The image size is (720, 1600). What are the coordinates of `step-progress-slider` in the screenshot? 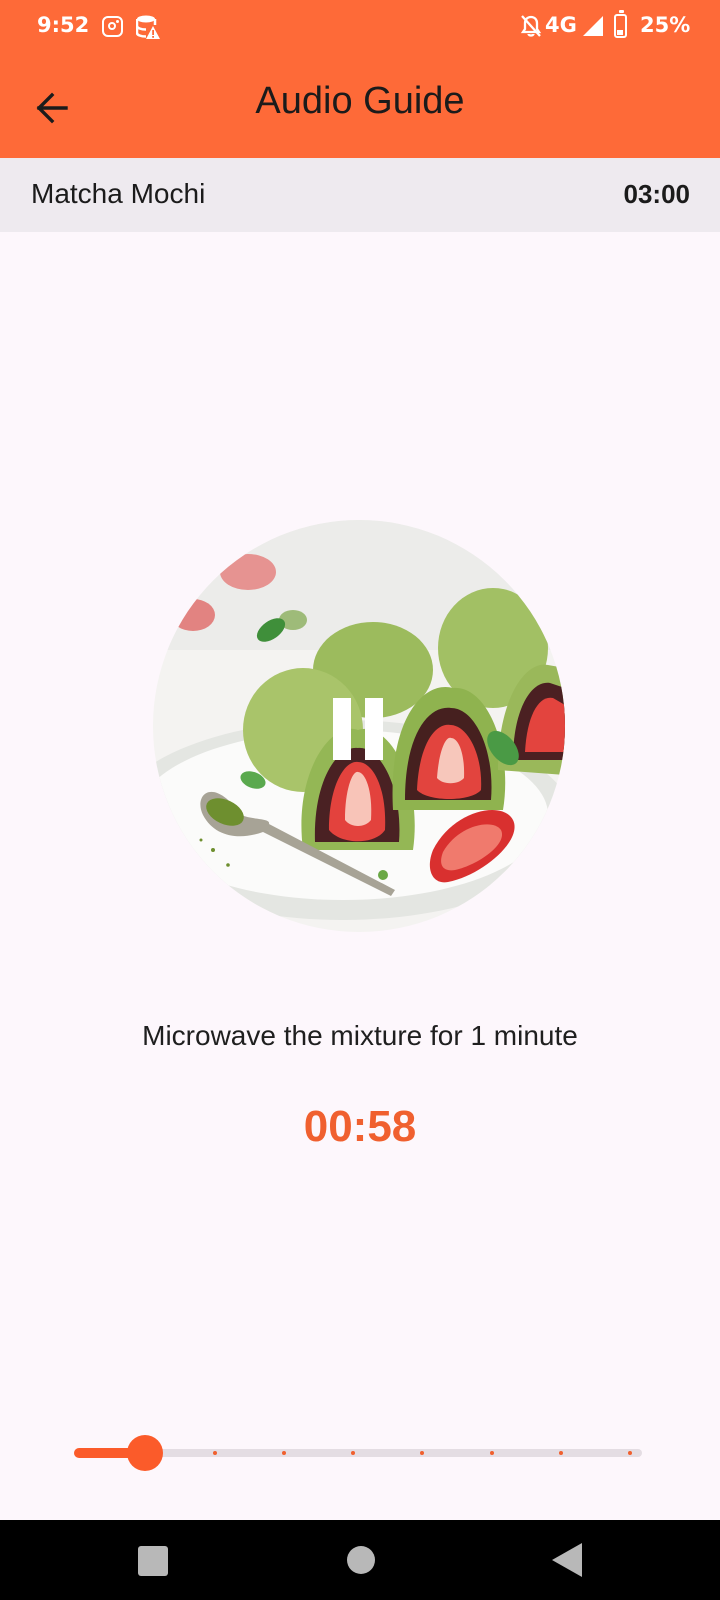 It's located at (360, 1453).